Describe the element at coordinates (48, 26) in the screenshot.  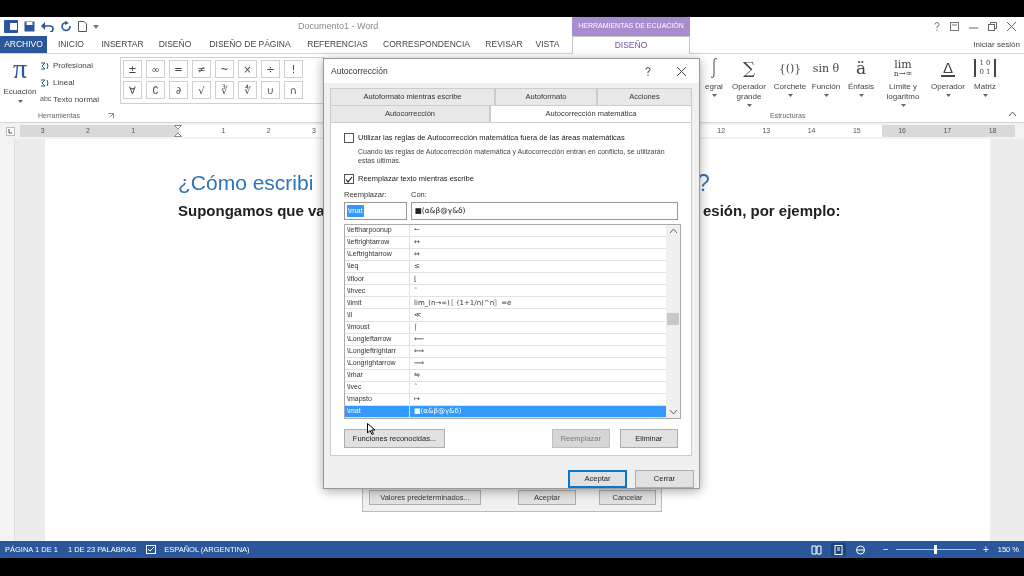
I see `undo-icon` at that location.